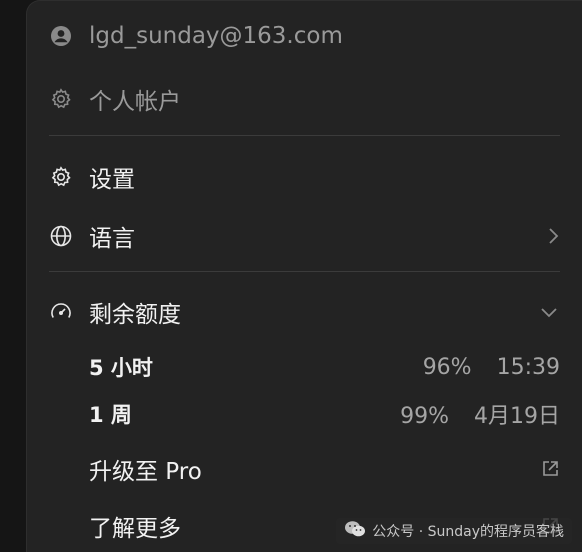  What do you see at coordinates (304, 236) in the screenshot?
I see `language-item: 语言` at bounding box center [304, 236].